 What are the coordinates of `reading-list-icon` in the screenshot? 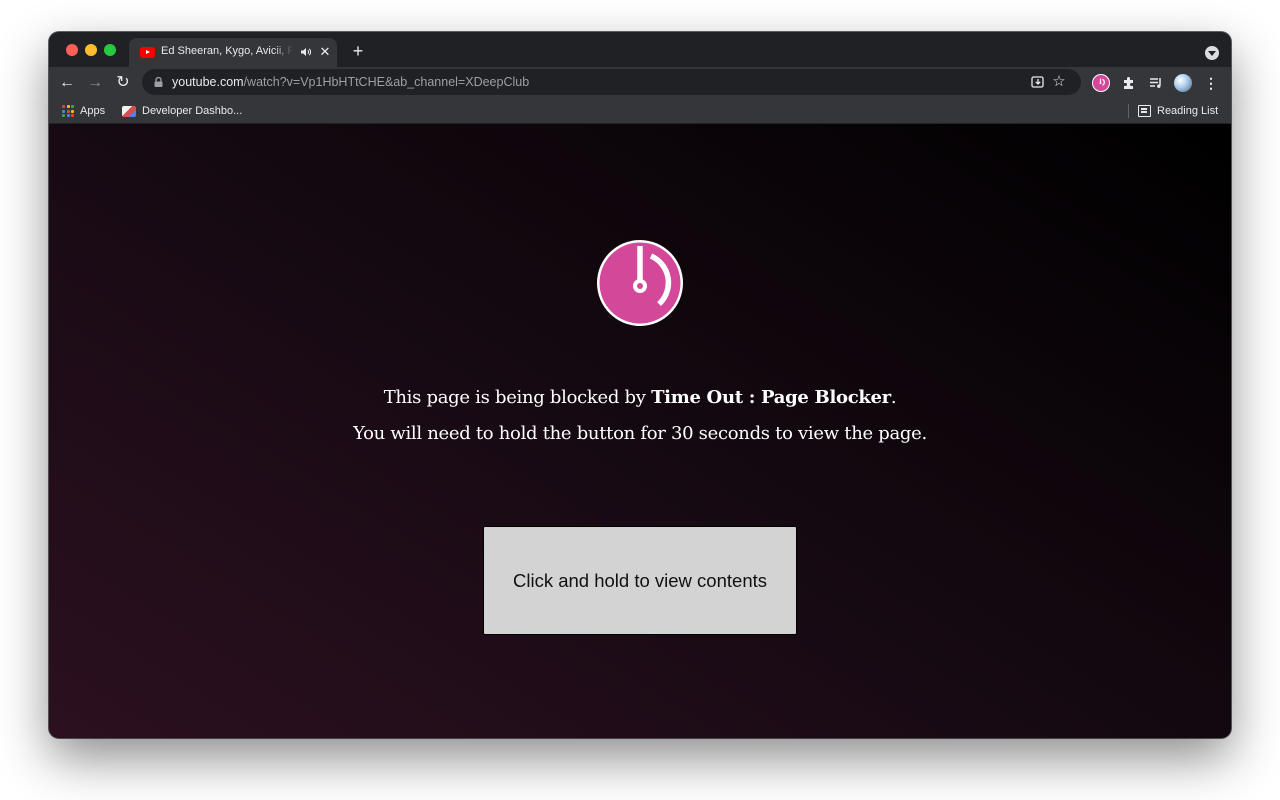 It's located at (1144, 111).